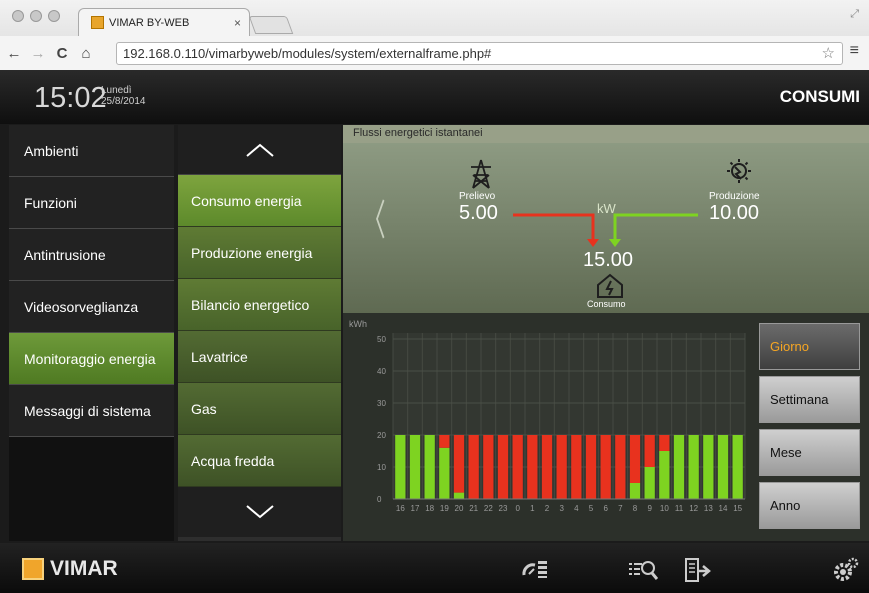 The width and height of the screenshot is (869, 593). Describe the element at coordinates (679, 508) in the screenshot. I see `x-tick-label: 11` at that location.